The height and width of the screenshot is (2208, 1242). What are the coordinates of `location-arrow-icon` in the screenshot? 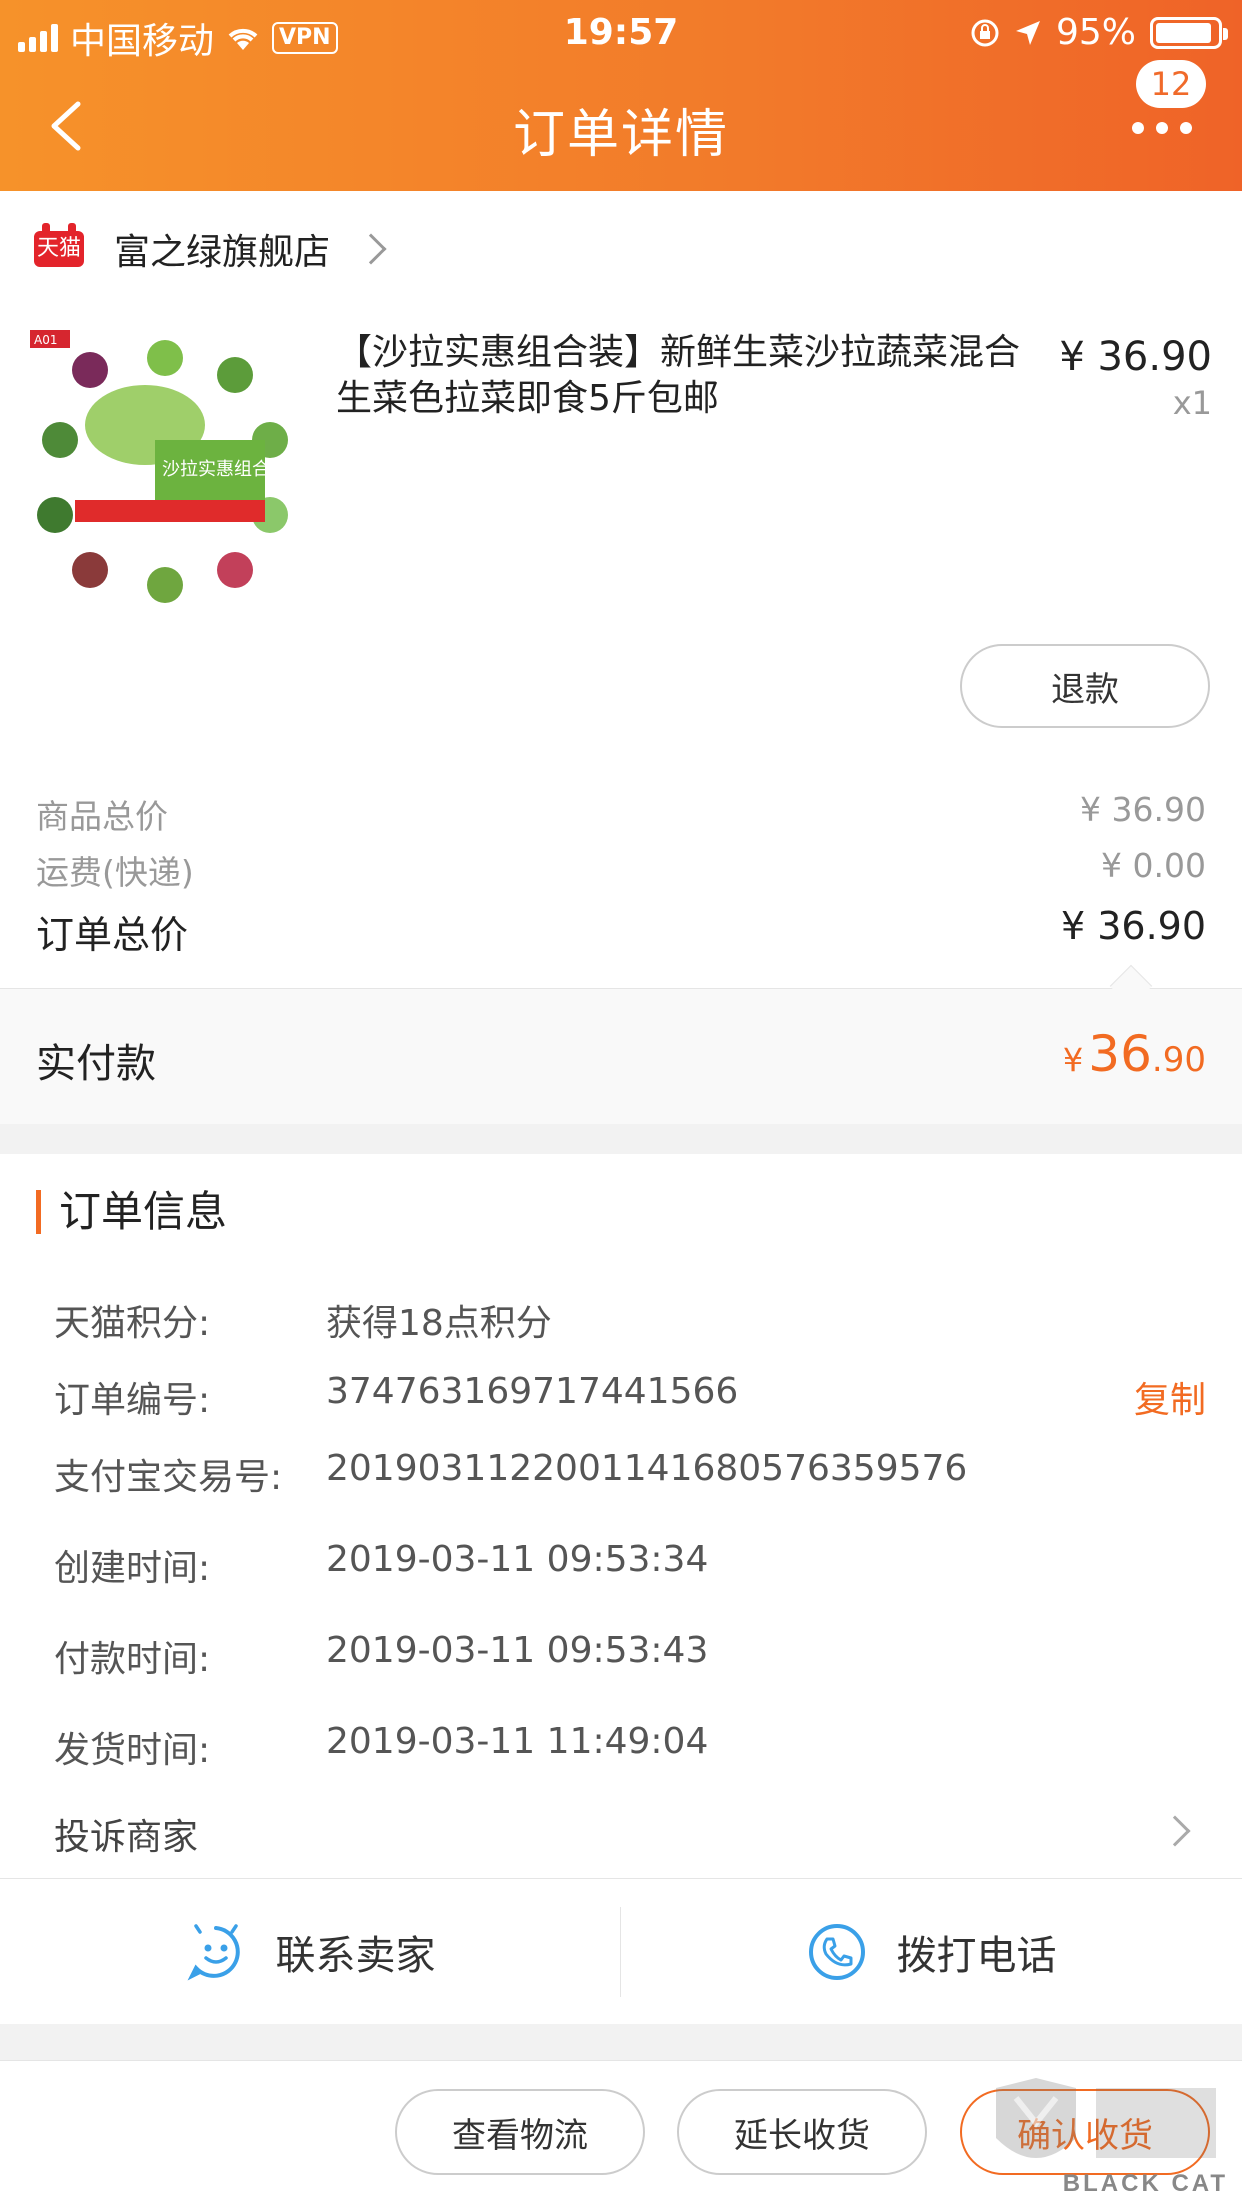 It's located at (1027, 32).